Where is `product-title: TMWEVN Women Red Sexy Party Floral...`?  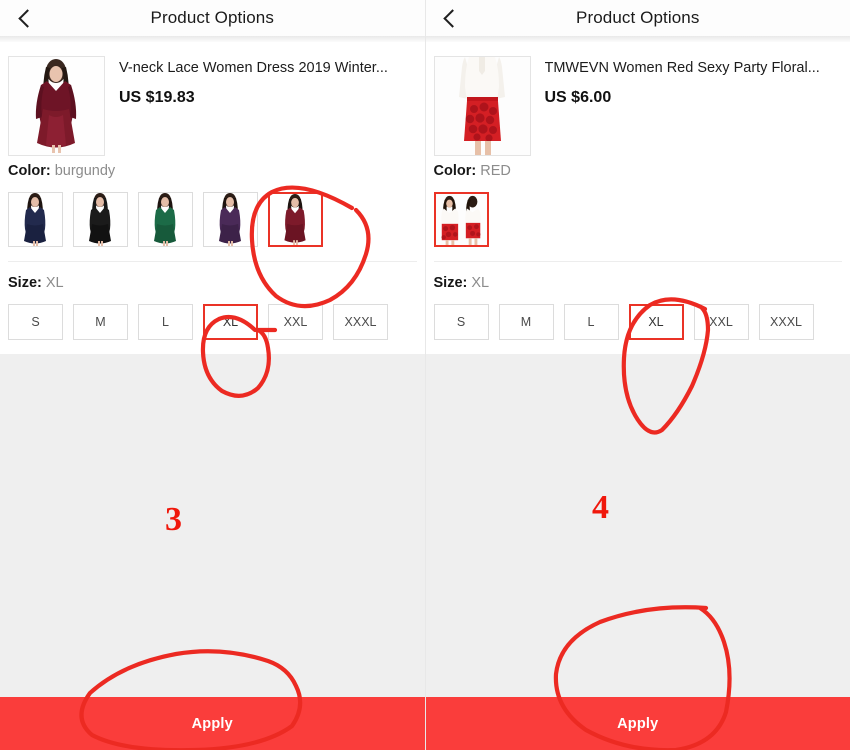 product-title: TMWEVN Women Red Sexy Party Floral... is located at coordinates (682, 68).